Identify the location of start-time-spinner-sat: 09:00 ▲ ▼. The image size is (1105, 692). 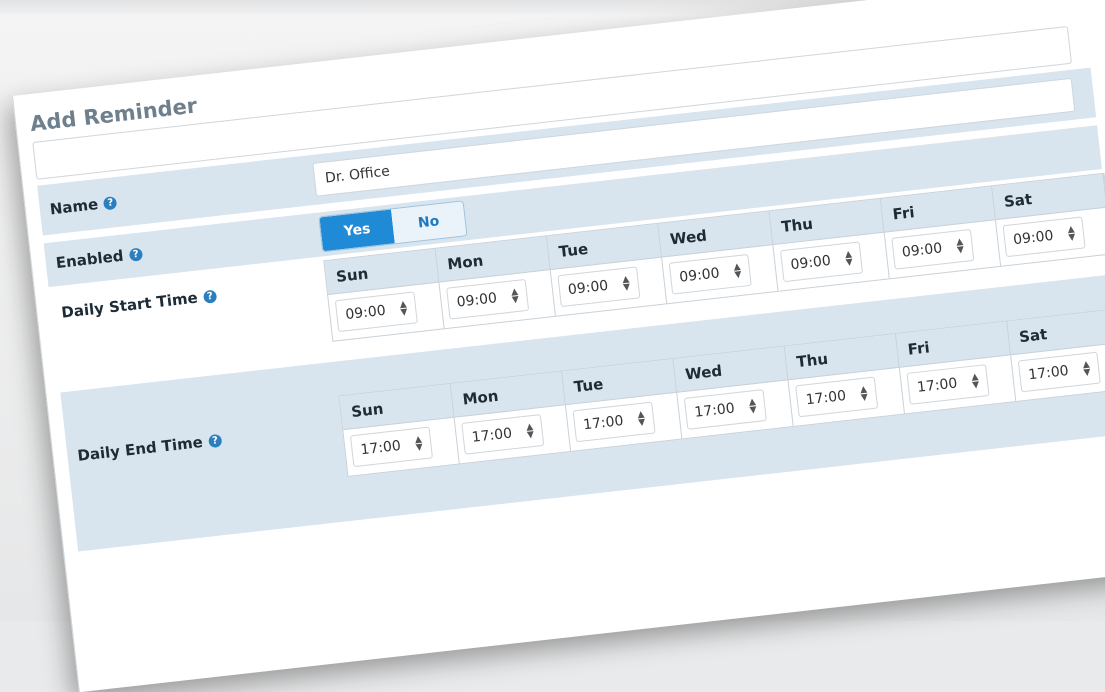
(1044, 237).